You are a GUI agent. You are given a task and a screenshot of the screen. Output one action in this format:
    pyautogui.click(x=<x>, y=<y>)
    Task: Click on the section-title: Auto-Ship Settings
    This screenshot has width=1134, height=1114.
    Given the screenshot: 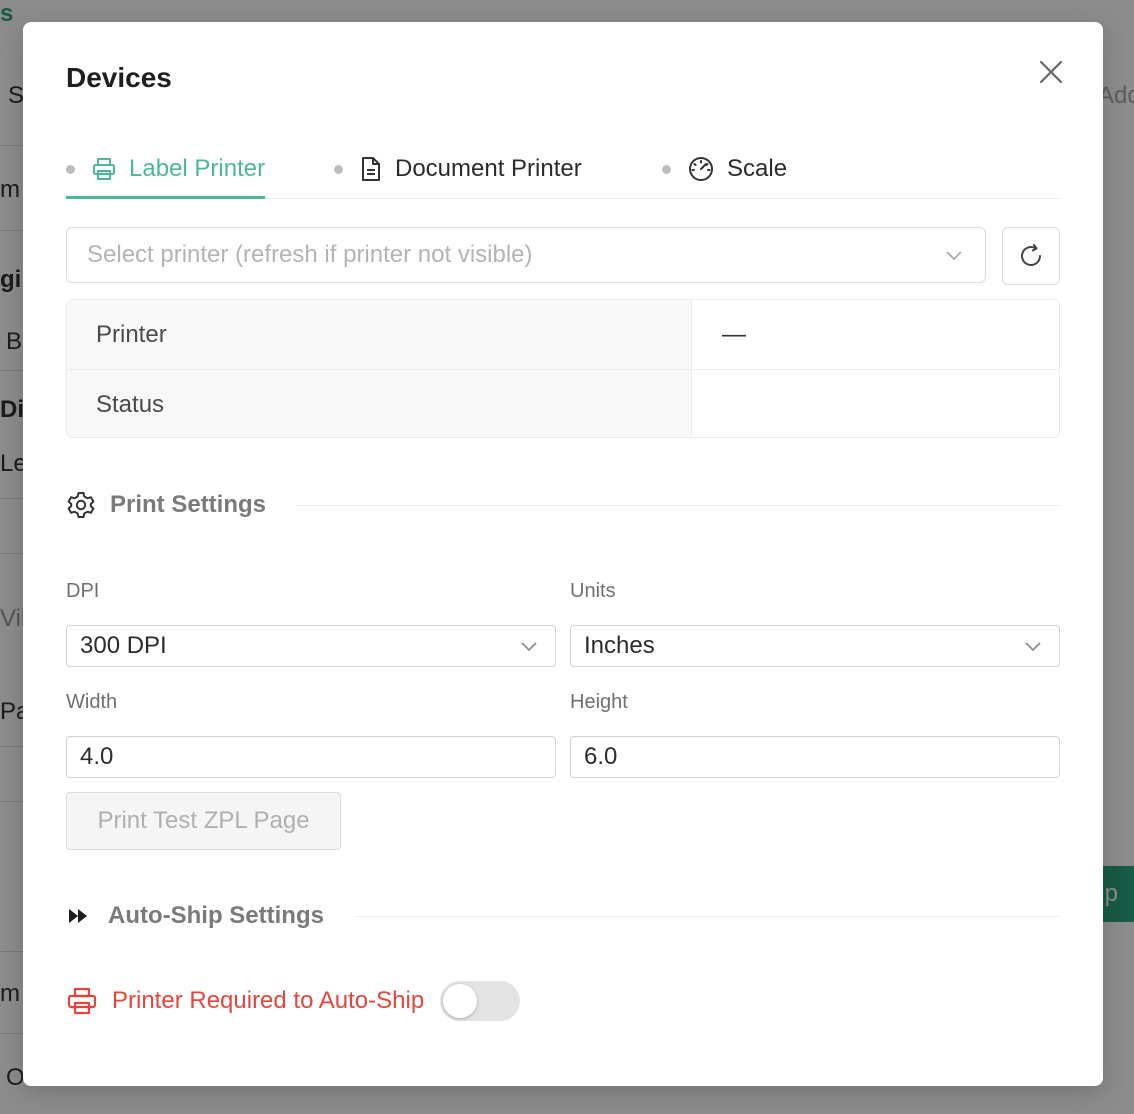 What is the action you would take?
    pyautogui.click(x=216, y=915)
    